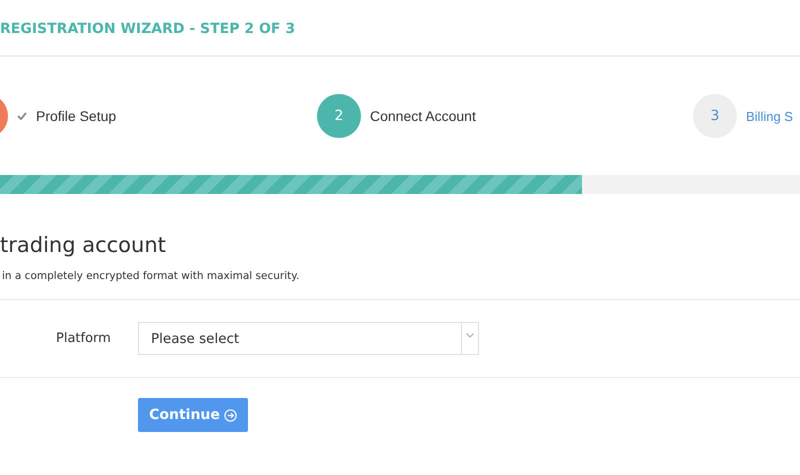 This screenshot has height=475, width=800. I want to click on check-icon, so click(22, 116).